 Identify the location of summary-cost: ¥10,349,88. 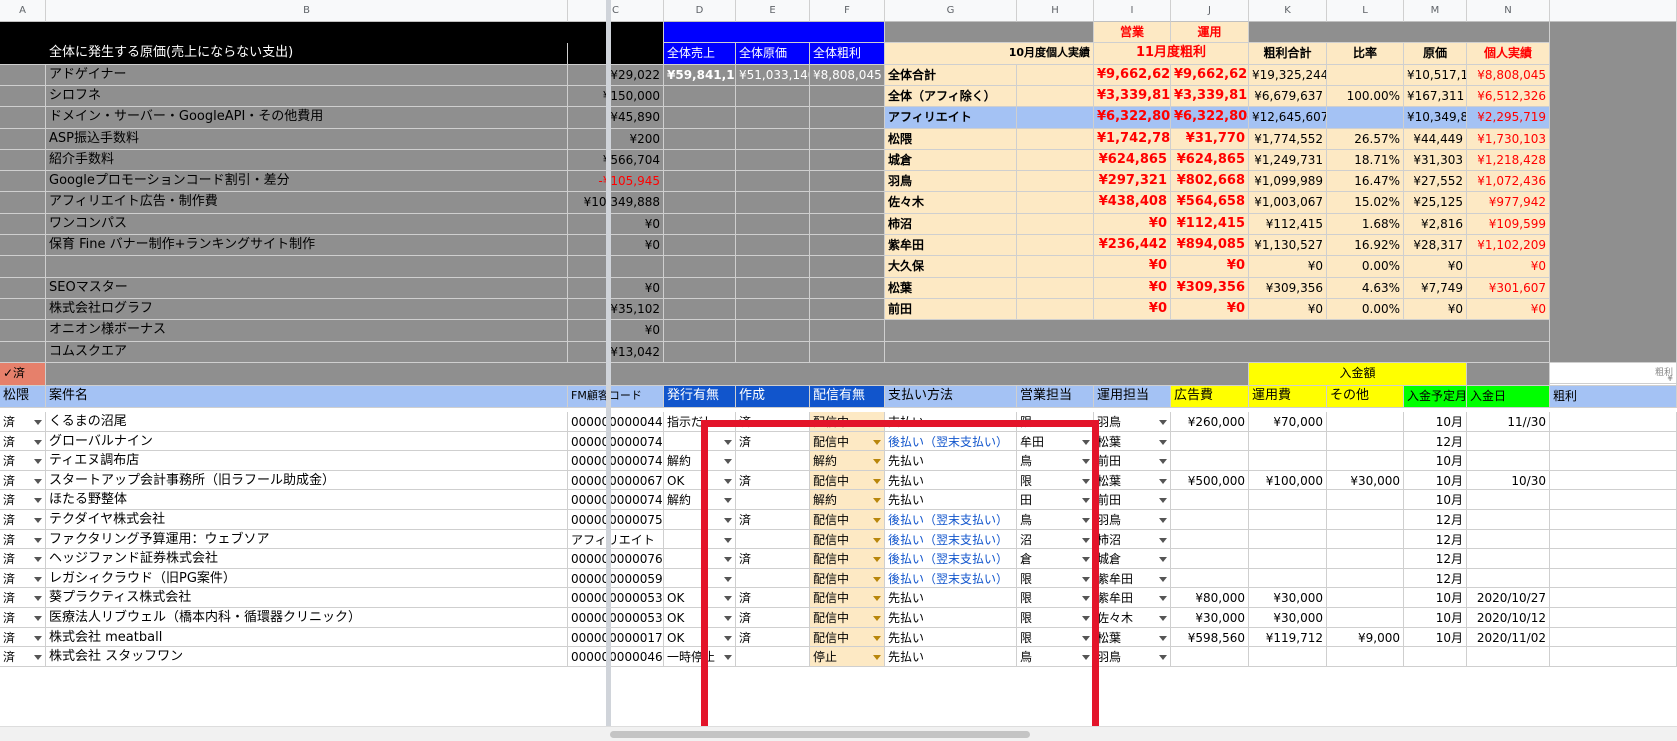
(1435, 118).